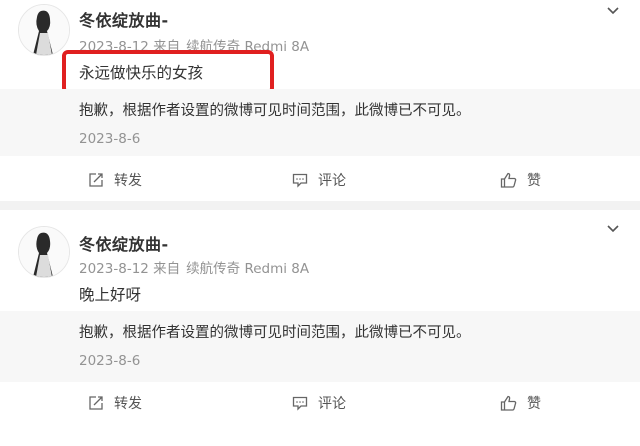 Image resolution: width=640 pixels, height=446 pixels. Describe the element at coordinates (168, 72) in the screenshot. I see `highlight-box` at that location.